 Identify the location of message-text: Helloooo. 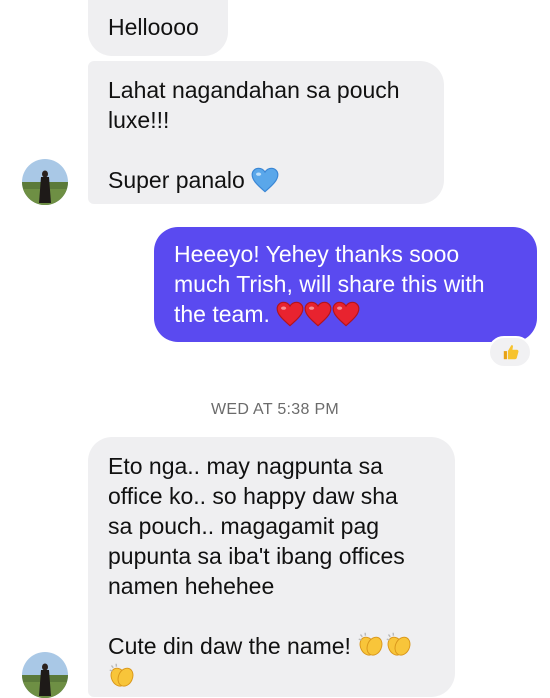
(153, 27).